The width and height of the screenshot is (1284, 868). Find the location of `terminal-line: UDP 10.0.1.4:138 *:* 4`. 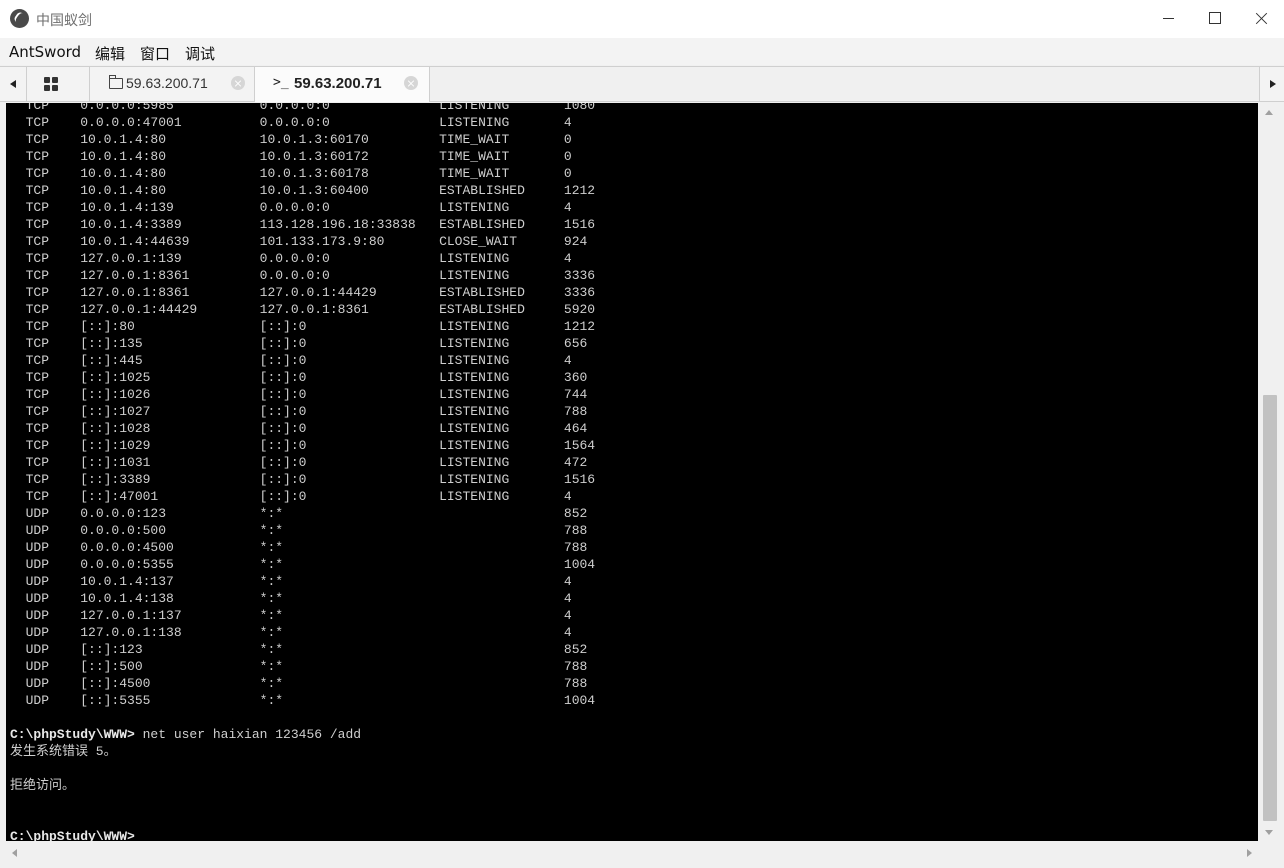

terminal-line: UDP 10.0.1.4:138 *:* 4 is located at coordinates (291, 598).